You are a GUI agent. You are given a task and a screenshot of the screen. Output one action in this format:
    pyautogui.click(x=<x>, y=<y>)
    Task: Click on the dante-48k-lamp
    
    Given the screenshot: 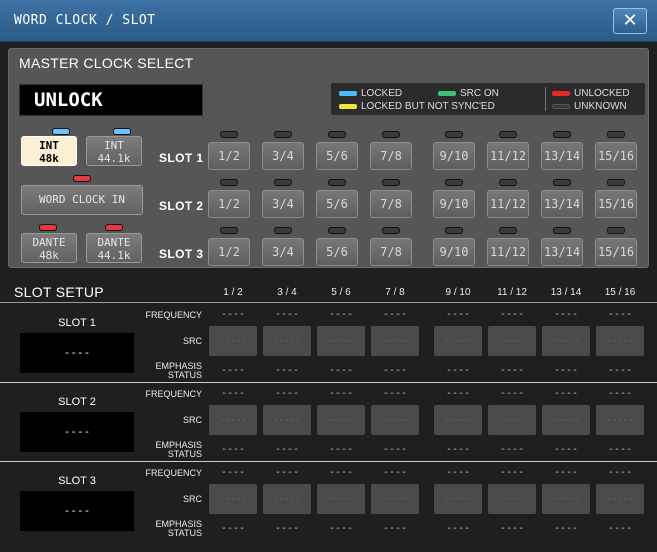 What is the action you would take?
    pyautogui.click(x=48, y=227)
    